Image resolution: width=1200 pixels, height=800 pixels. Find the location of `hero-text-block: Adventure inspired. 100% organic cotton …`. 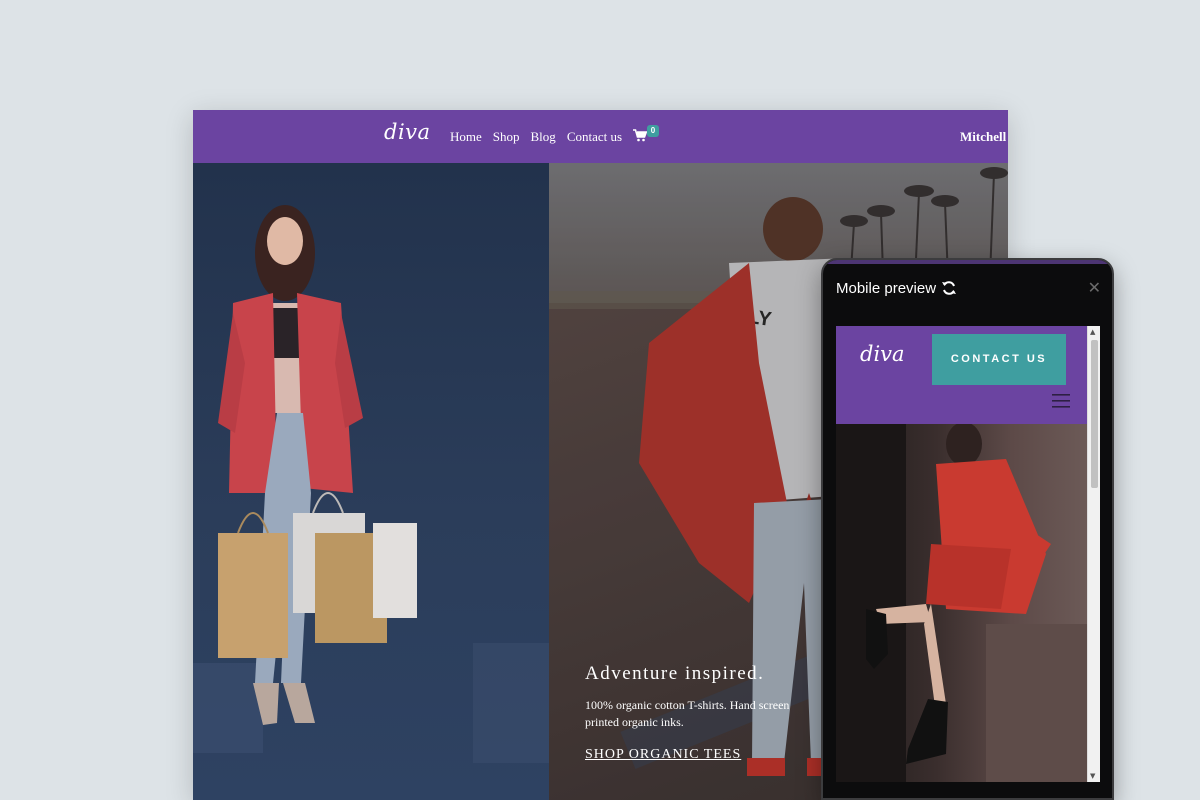

hero-text-block: Adventure inspired. 100% organic cotton … is located at coordinates (715, 713).